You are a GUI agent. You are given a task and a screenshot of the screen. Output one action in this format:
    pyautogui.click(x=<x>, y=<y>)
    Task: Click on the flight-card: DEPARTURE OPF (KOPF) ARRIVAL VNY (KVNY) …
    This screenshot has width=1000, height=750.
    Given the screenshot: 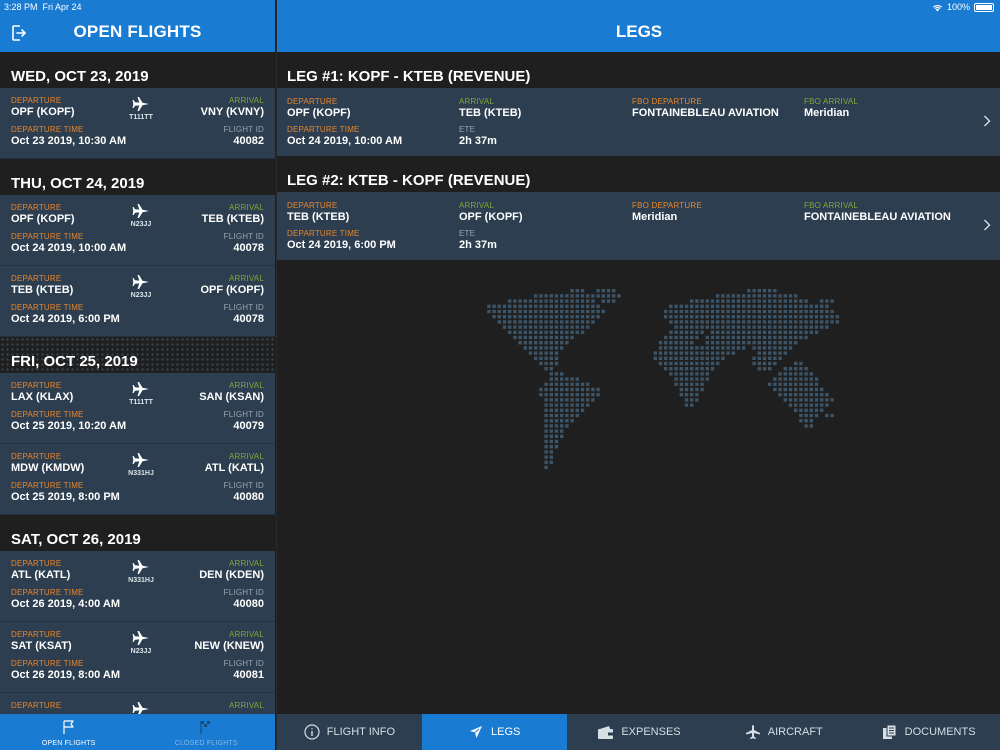 What is the action you would take?
    pyautogui.click(x=137, y=123)
    